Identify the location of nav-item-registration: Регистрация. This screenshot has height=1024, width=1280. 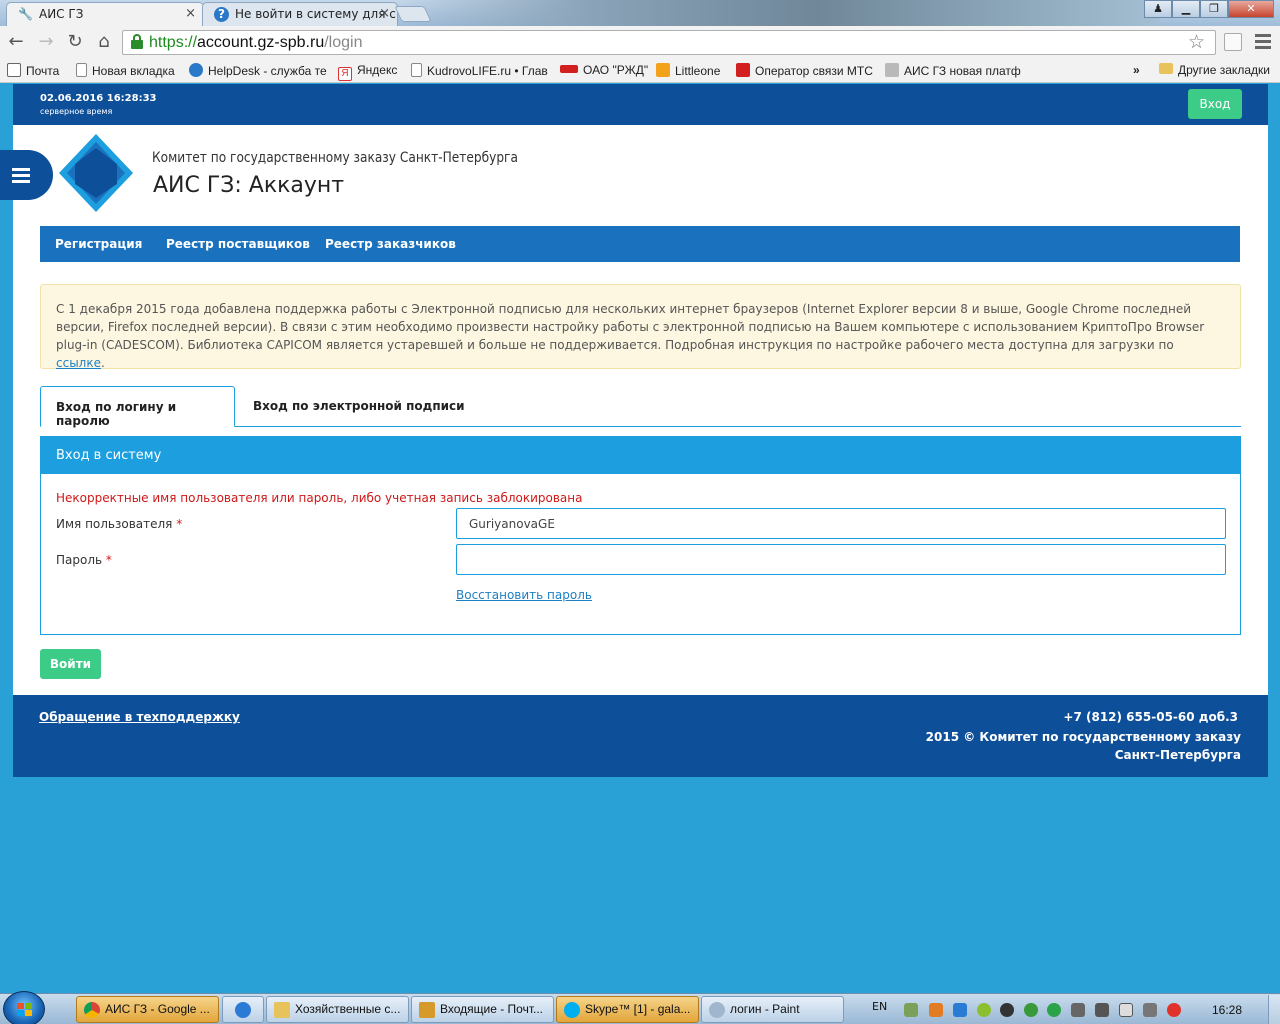
(98, 244).